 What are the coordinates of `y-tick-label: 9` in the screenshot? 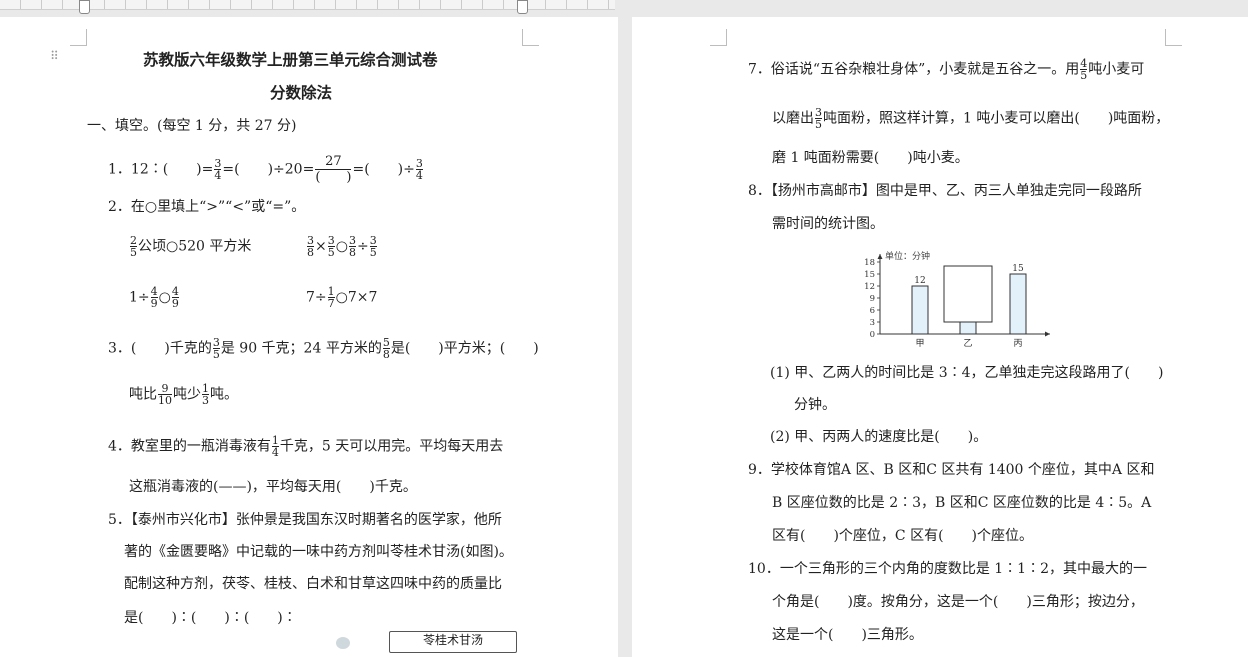 It's located at (872, 299).